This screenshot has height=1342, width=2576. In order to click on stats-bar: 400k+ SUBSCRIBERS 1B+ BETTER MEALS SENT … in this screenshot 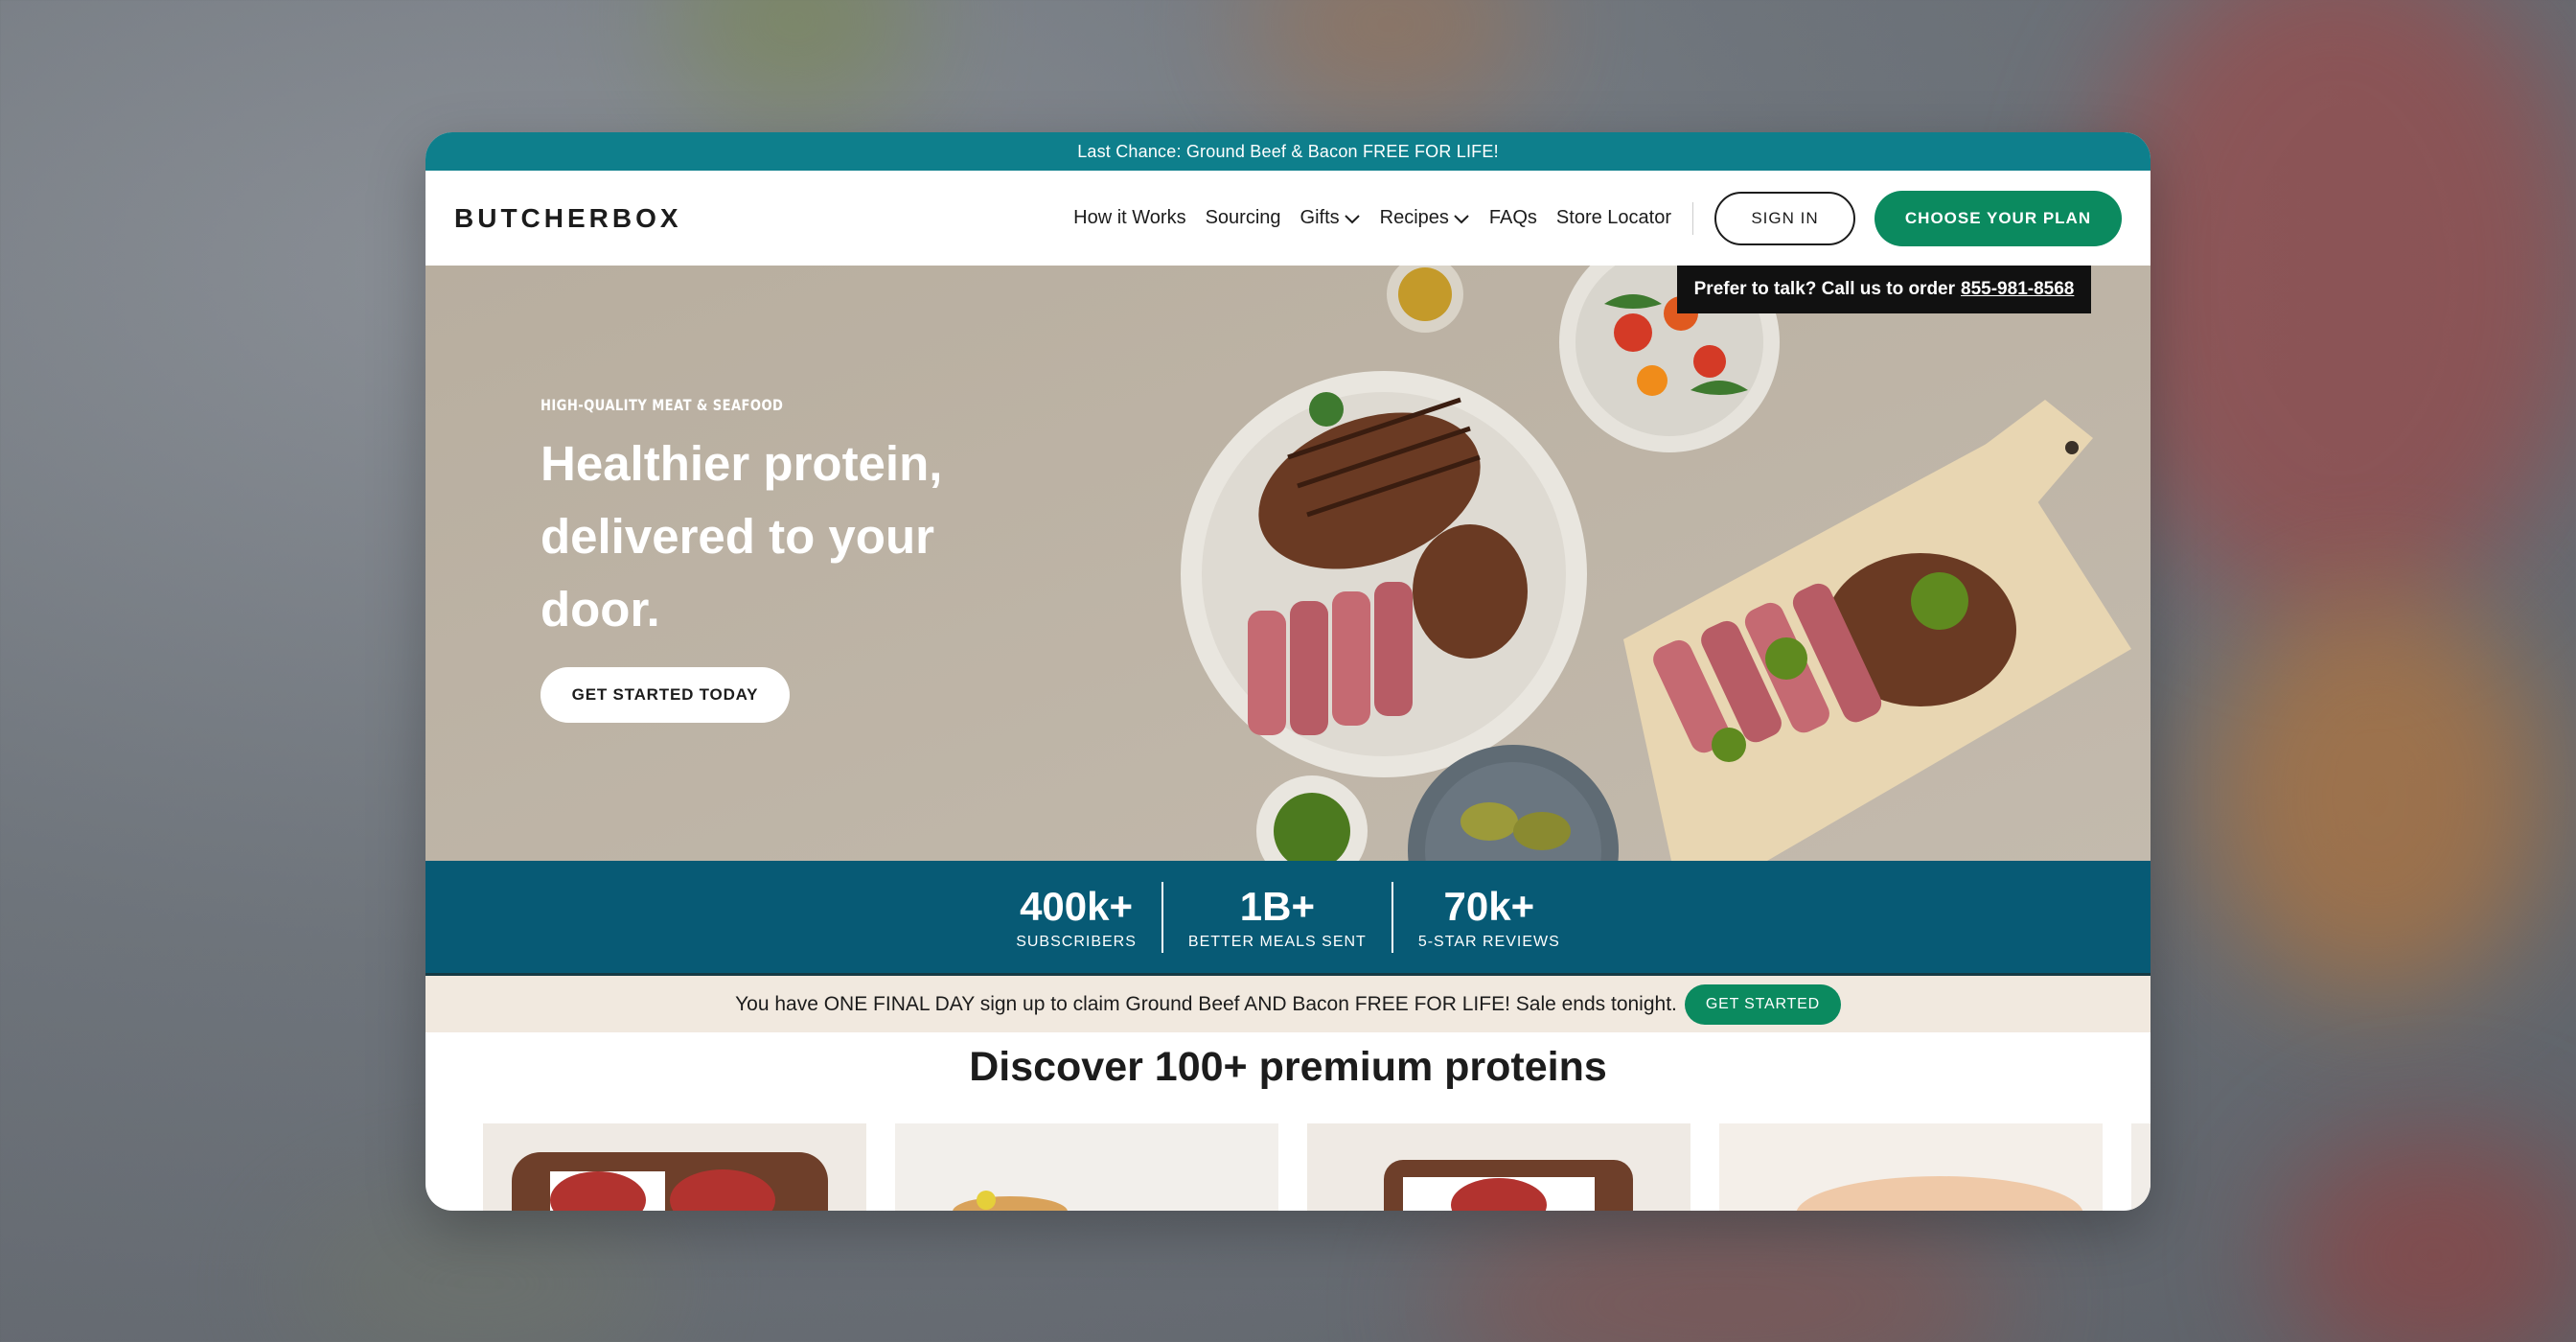, I will do `click(1288, 917)`.